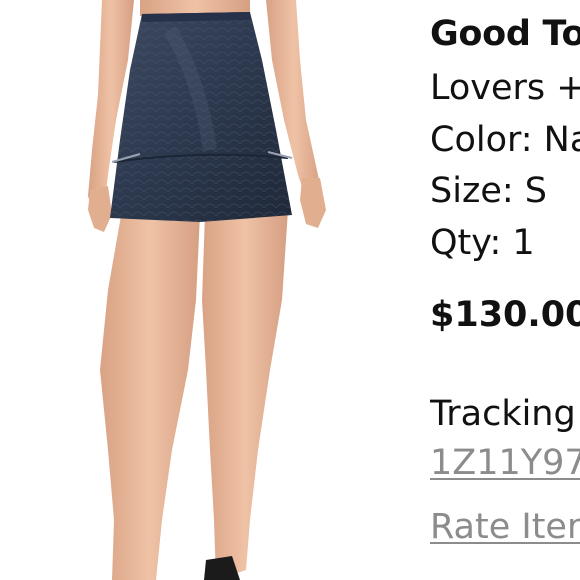 This screenshot has width=580, height=580. I want to click on product-quantity: Qty: 1, so click(482, 243).